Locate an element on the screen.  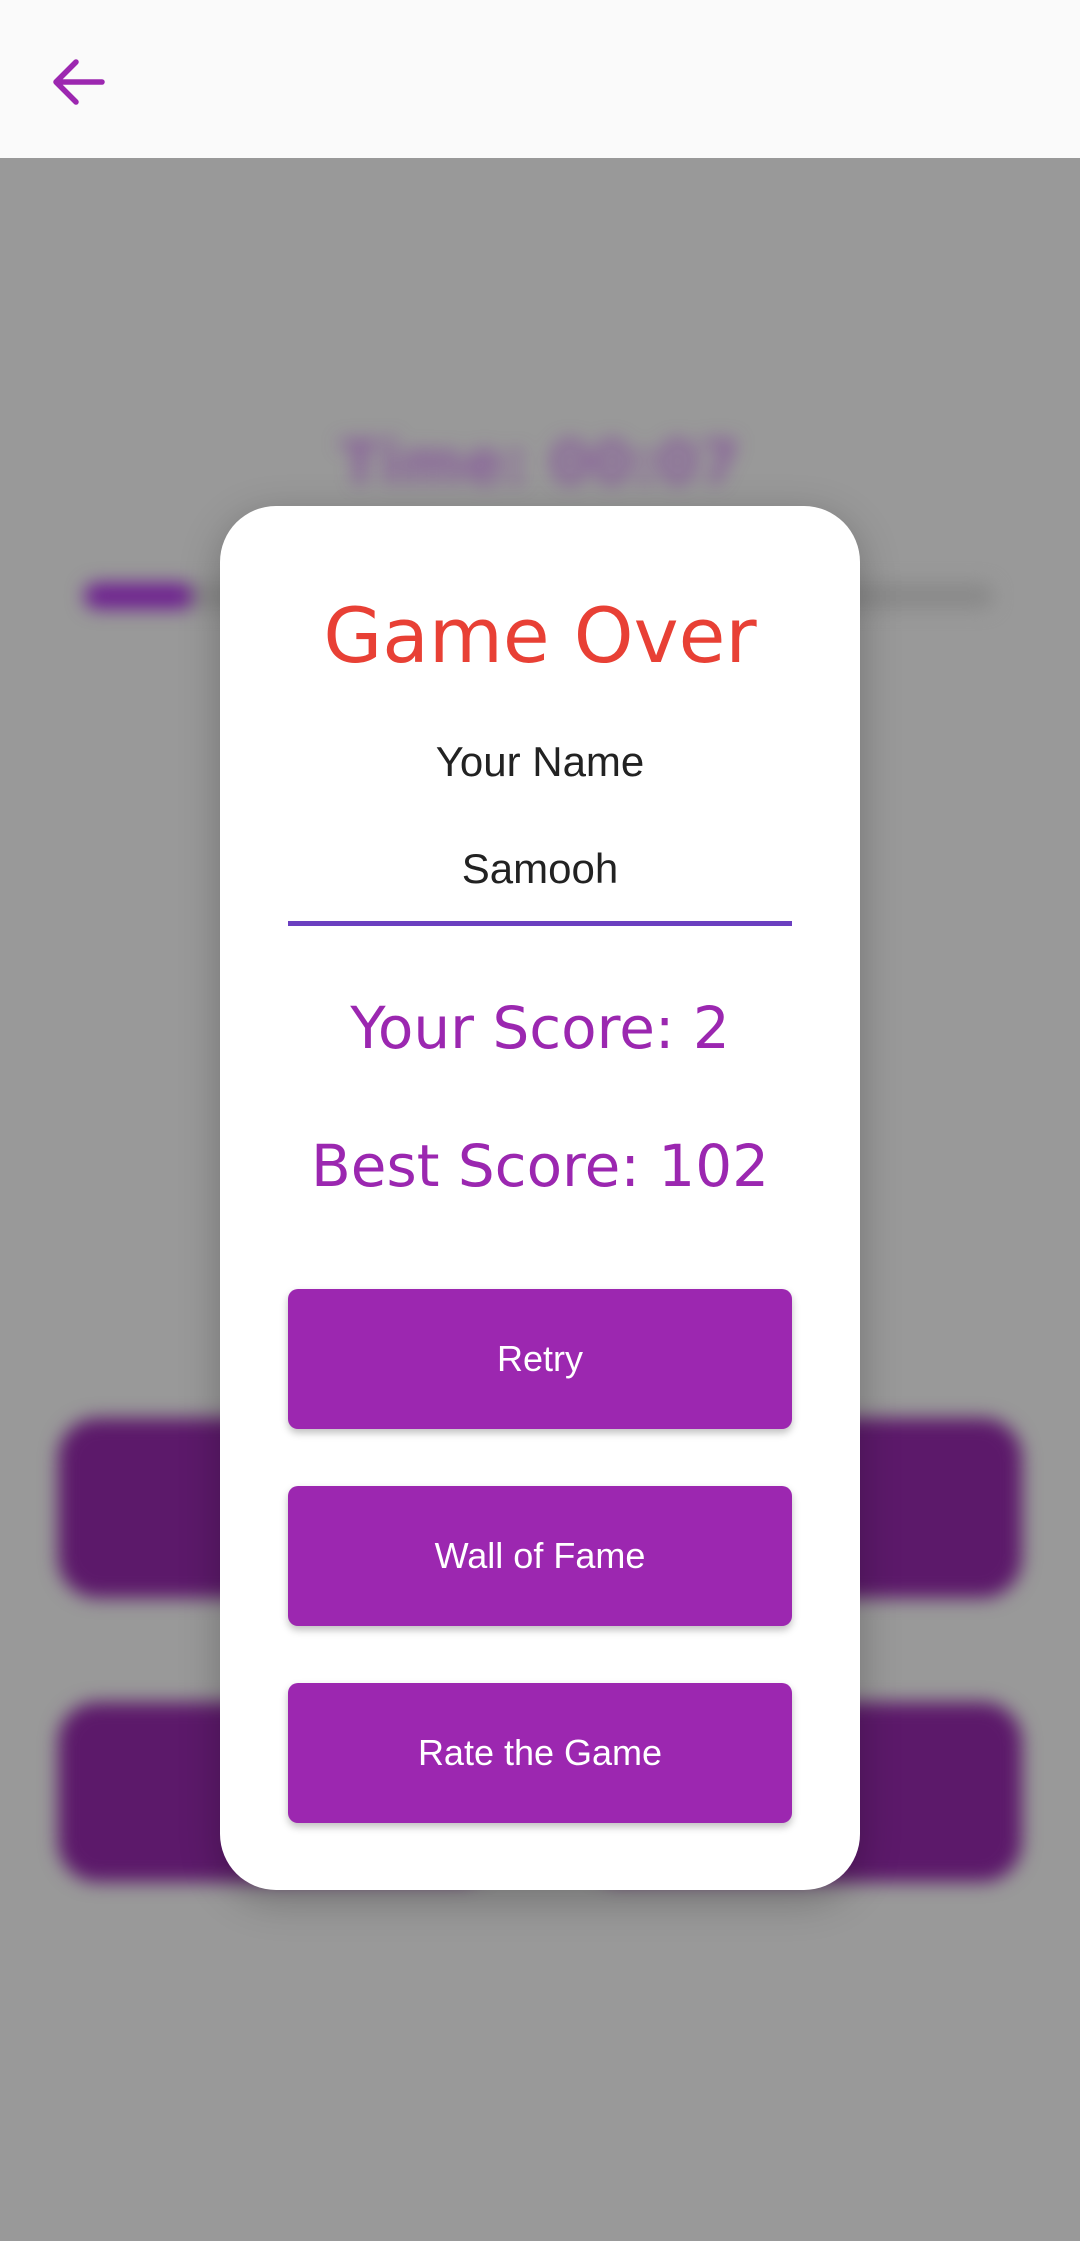
wall-of-fame-button: Wall of Fame is located at coordinates (540, 1556).